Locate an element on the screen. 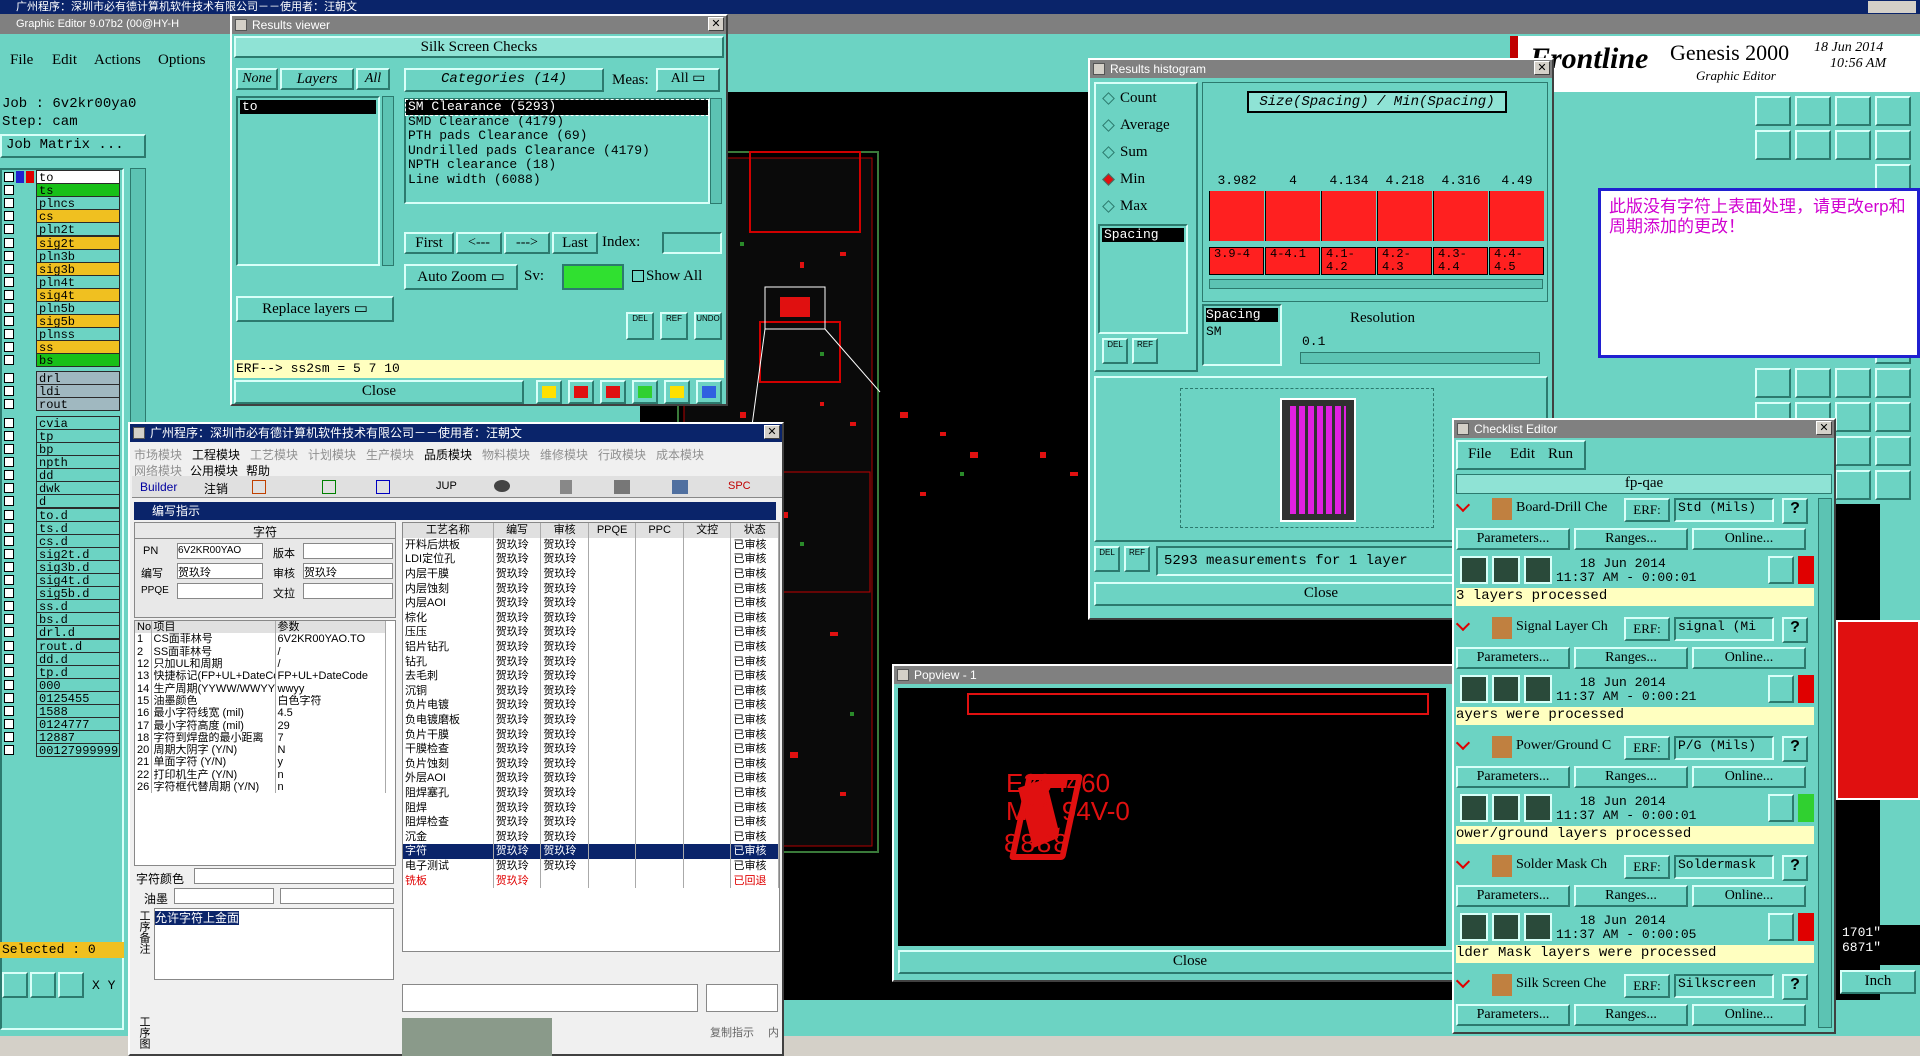 The image size is (1920, 1056). category-scrollbar is located at coordinates (716, 151).